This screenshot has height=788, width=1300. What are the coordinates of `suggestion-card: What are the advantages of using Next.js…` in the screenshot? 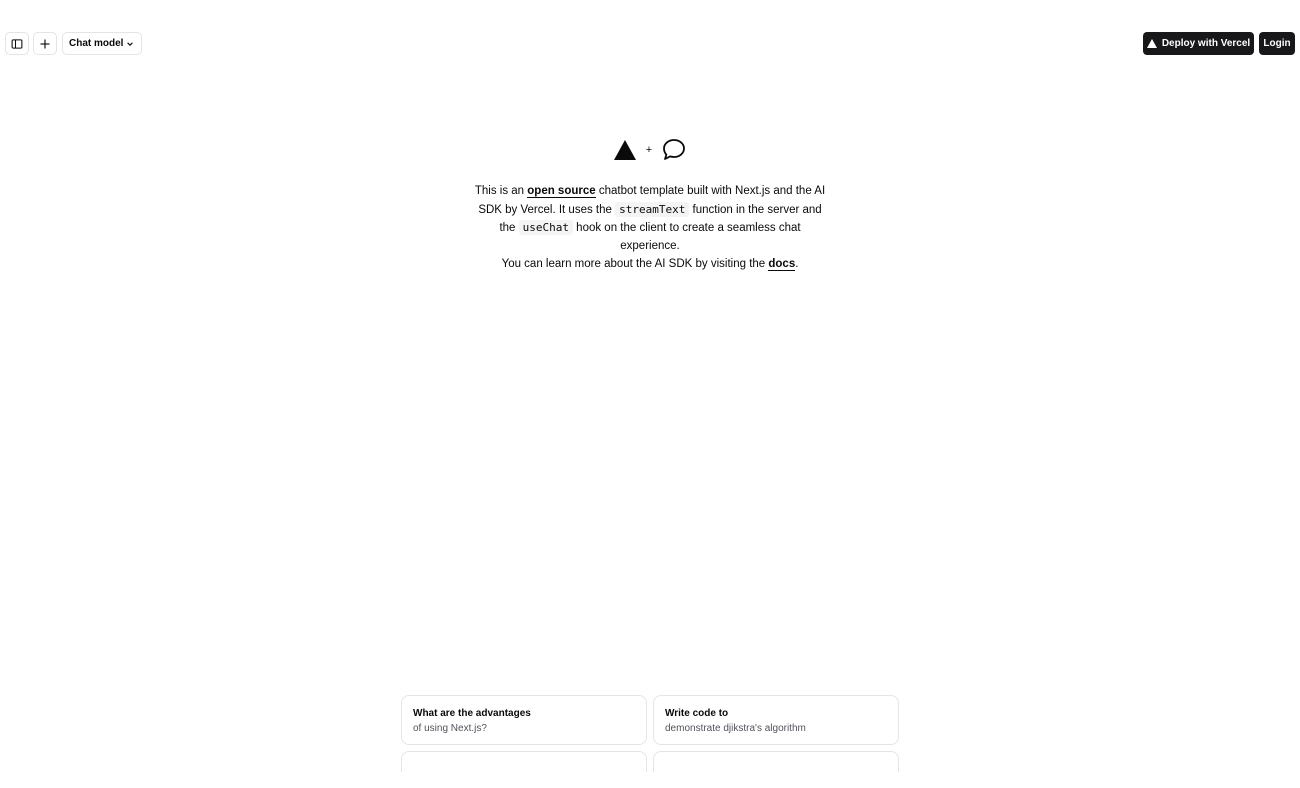 It's located at (524, 720).